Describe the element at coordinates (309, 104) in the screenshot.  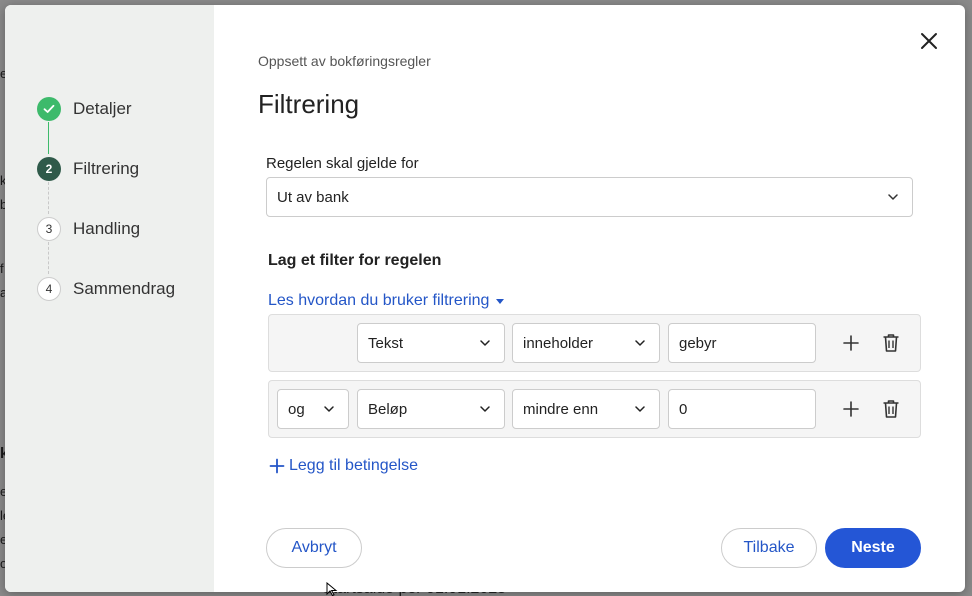
I see `page-title: Filtrering` at that location.